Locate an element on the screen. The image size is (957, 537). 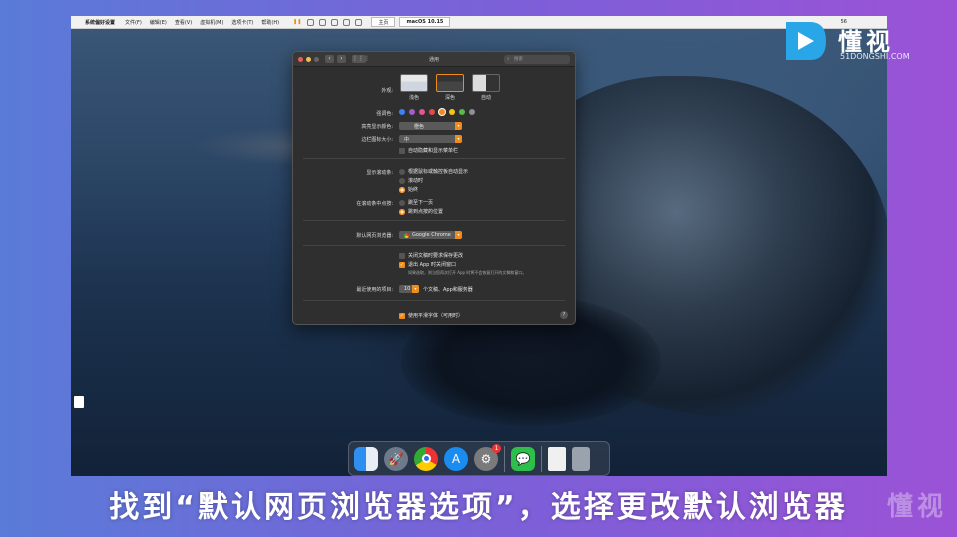
app-store-icon: A is located at coordinates (456, 458).